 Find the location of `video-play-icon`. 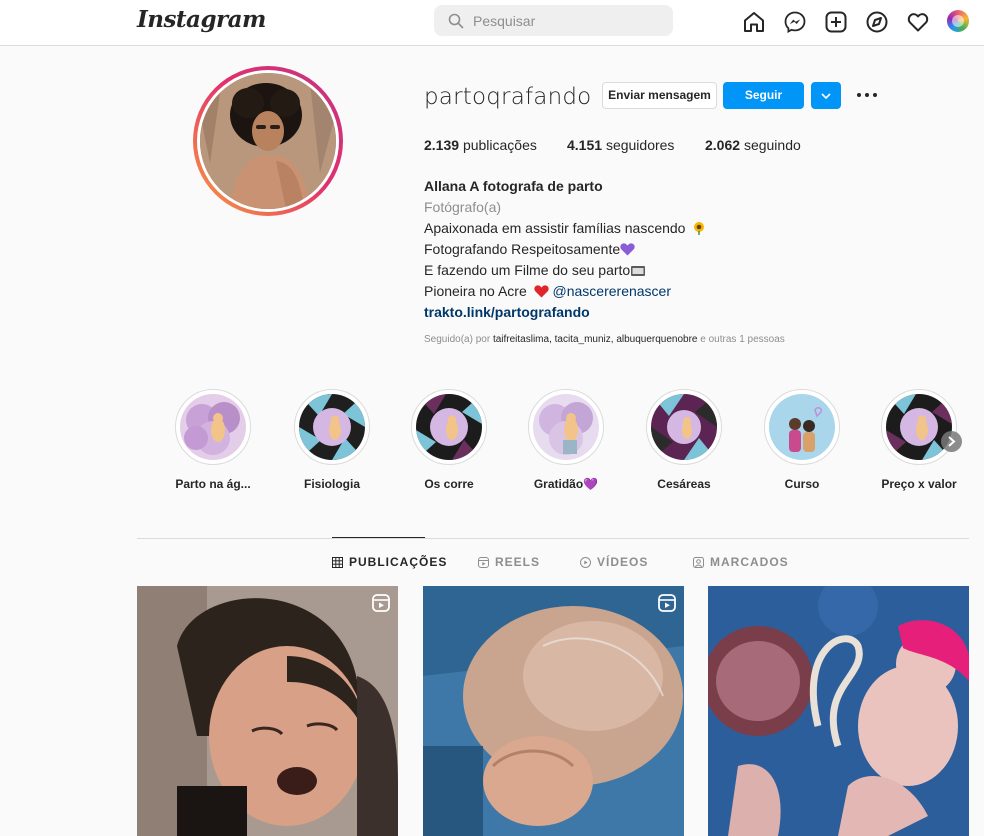

video-play-icon is located at coordinates (585, 562).